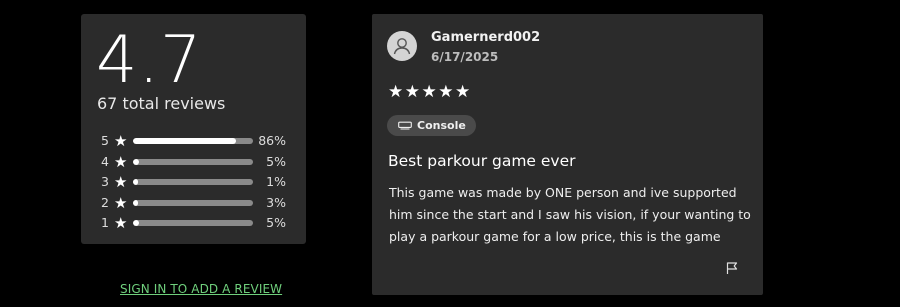 The image size is (900, 307). Describe the element at coordinates (276, 181) in the screenshot. I see `rating-row-percent: 1%` at that location.